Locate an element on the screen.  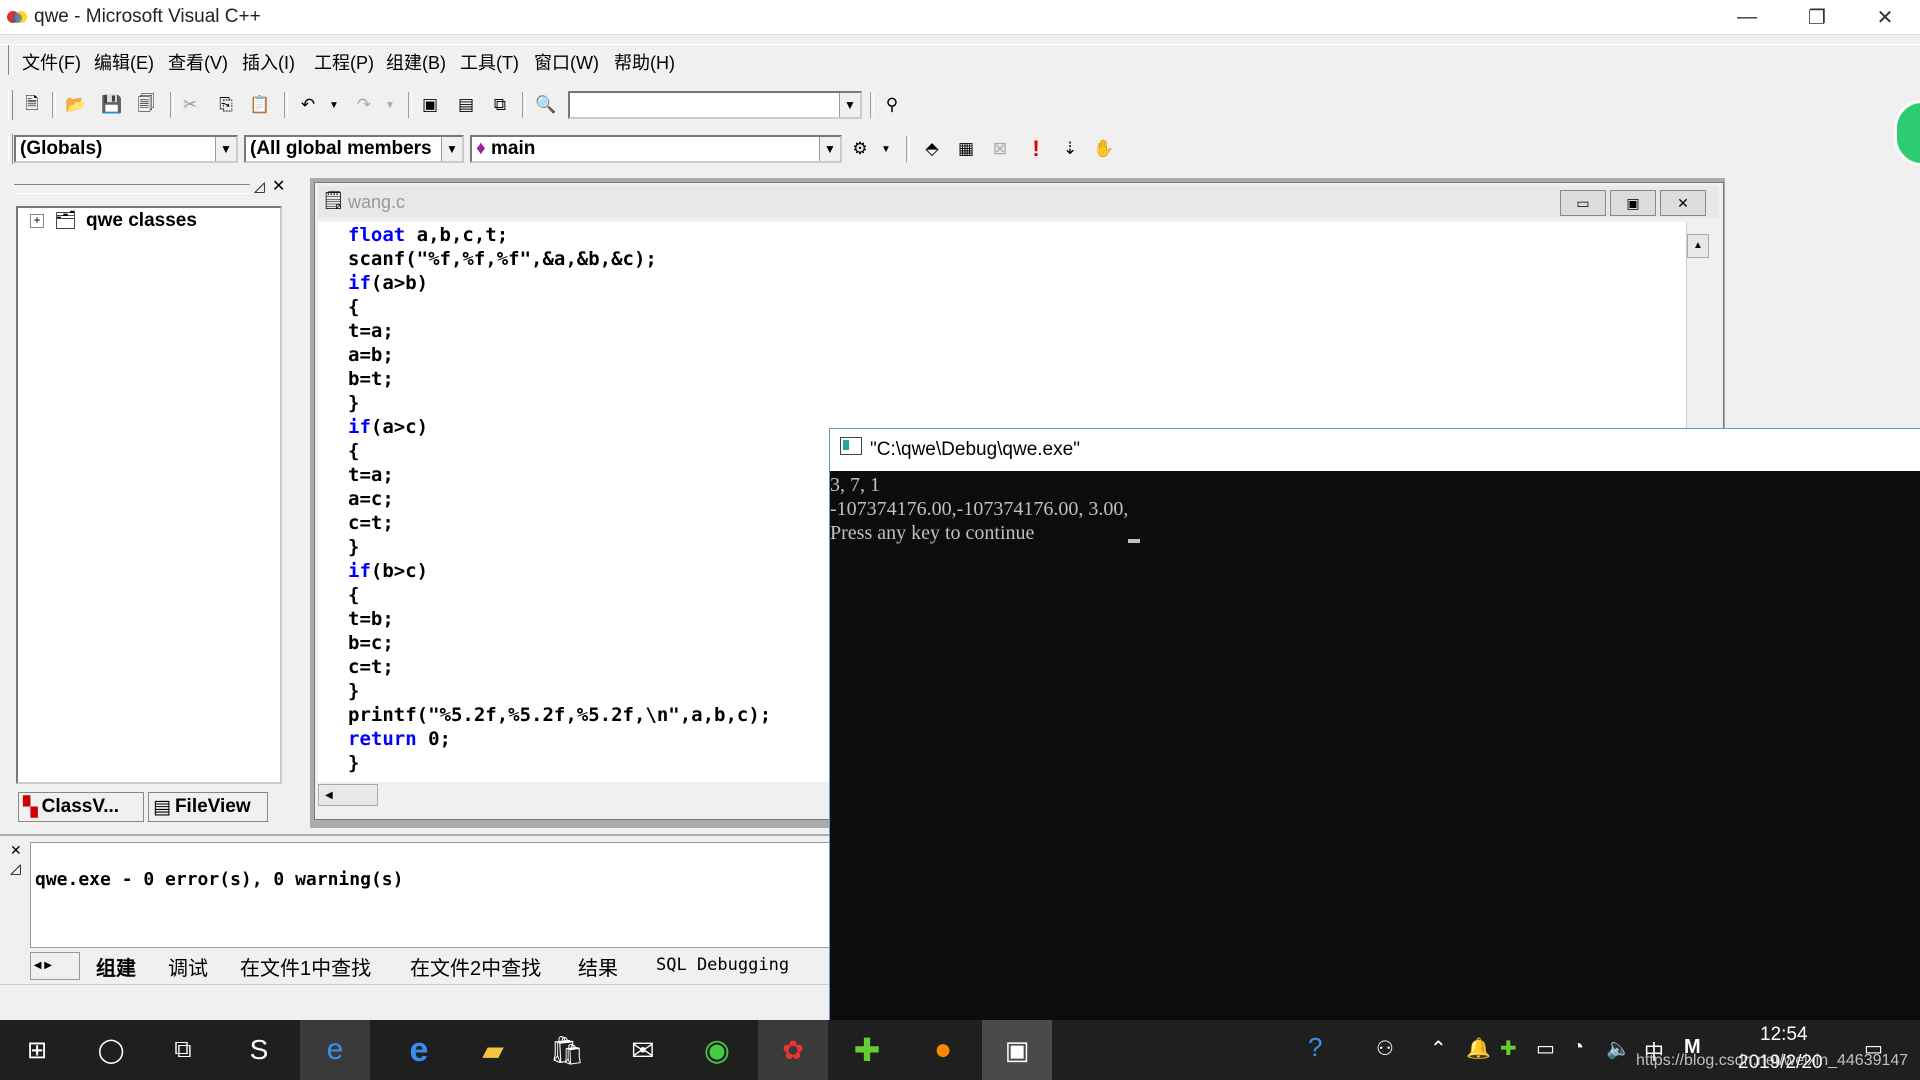
output-tab-find1: 在文件1中查找 is located at coordinates (305, 966).